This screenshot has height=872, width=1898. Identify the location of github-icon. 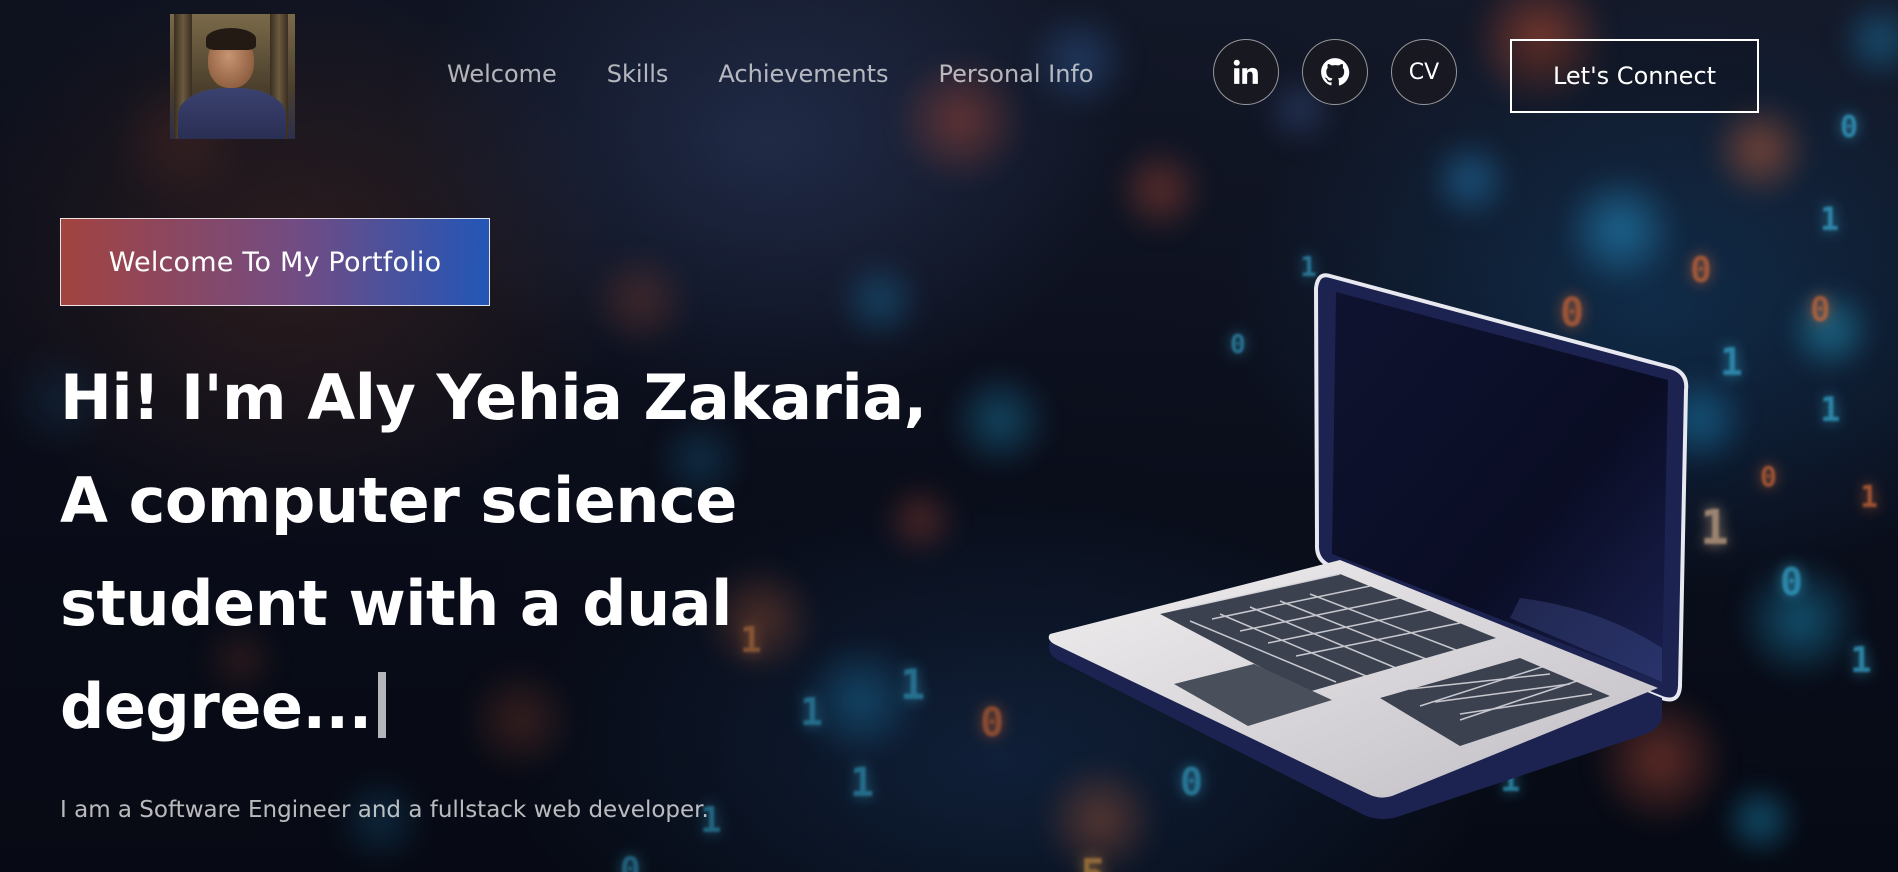
(1335, 72).